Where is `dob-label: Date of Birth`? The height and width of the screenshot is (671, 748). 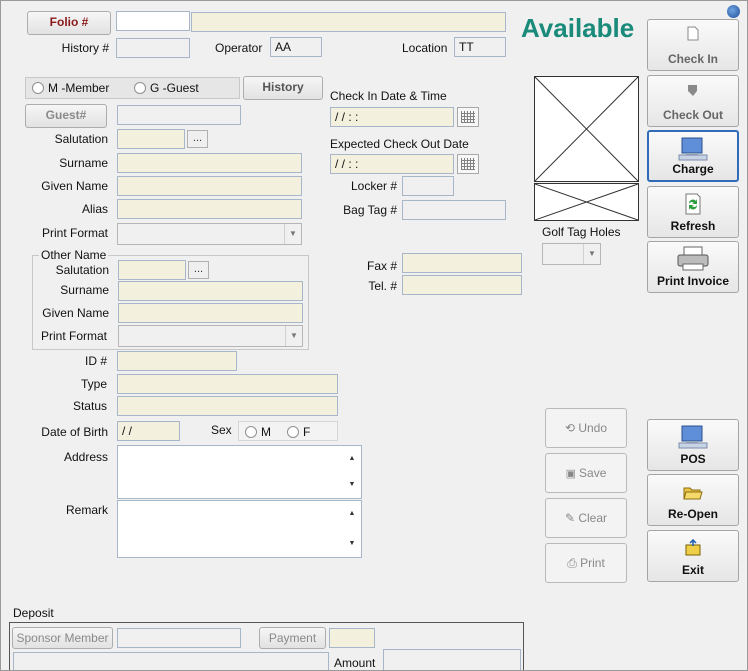 dob-label: Date of Birth is located at coordinates (74, 432).